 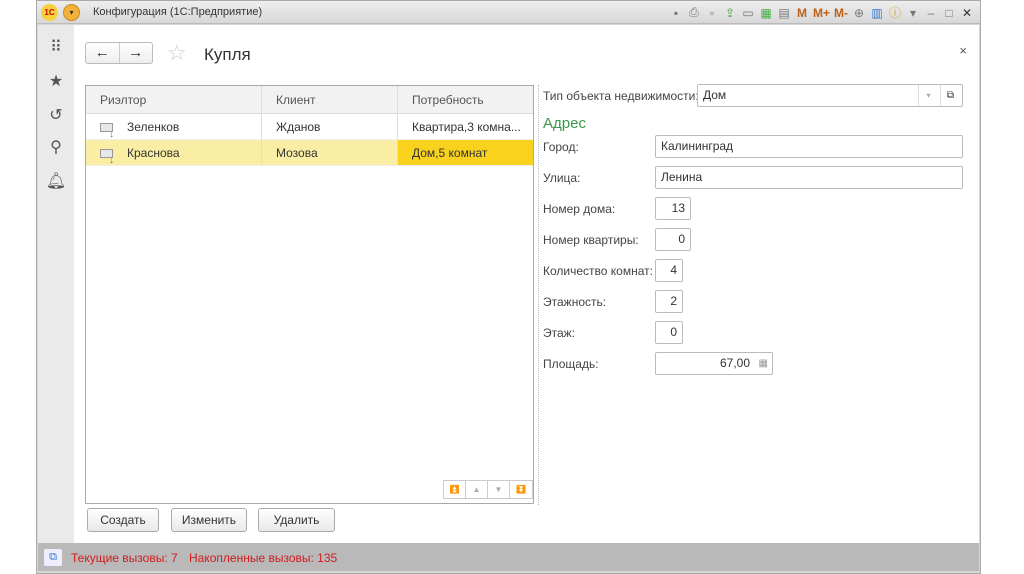 What do you see at coordinates (296, 520) in the screenshot?
I see `delete-button: Удалить` at bounding box center [296, 520].